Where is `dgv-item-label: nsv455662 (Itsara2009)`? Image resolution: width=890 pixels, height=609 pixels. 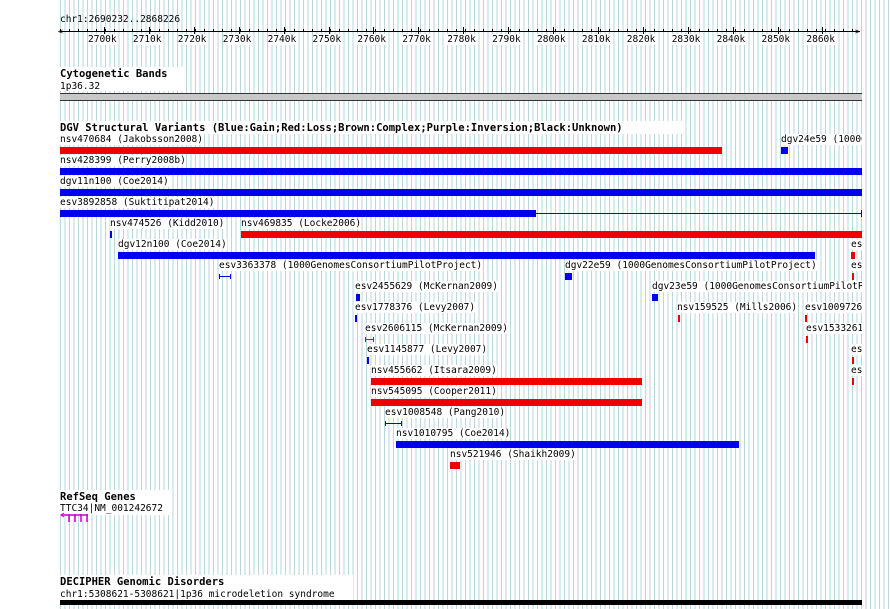
dgv-item-label: nsv455662 (Itsara2009) is located at coordinates (434, 370).